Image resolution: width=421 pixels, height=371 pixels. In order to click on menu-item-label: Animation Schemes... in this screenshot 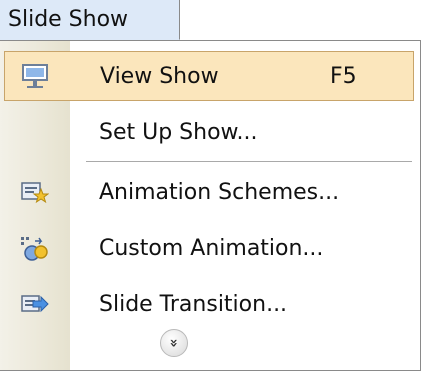, I will do `click(219, 192)`.